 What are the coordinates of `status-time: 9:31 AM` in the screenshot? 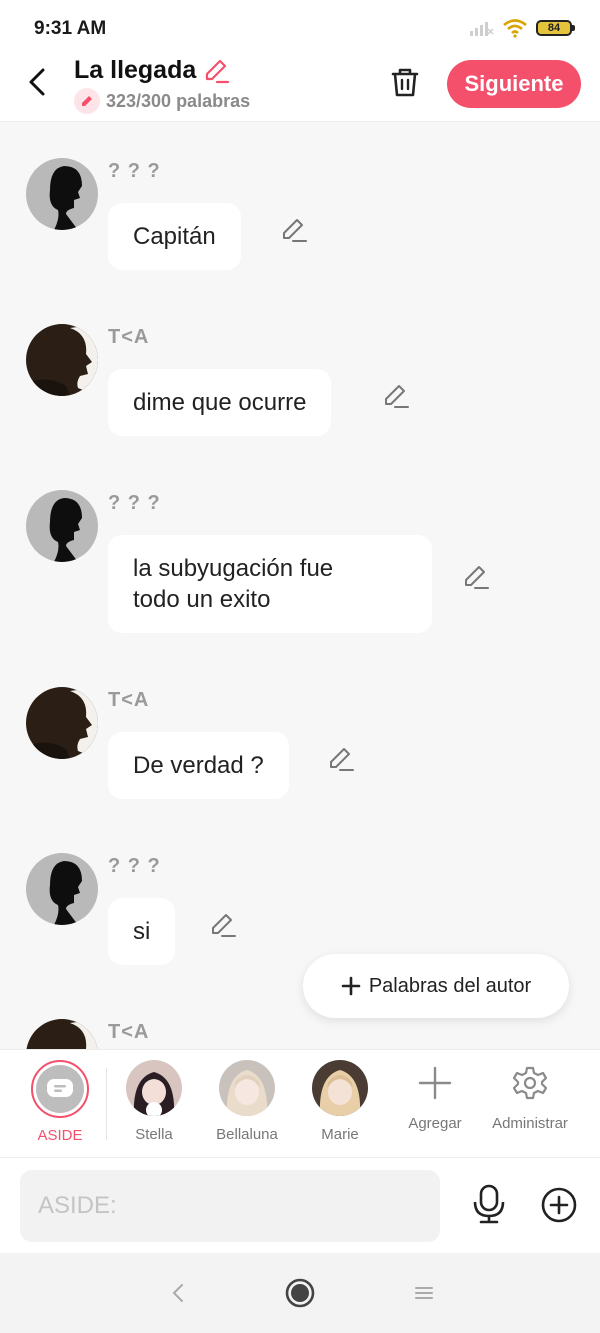 It's located at (70, 28).